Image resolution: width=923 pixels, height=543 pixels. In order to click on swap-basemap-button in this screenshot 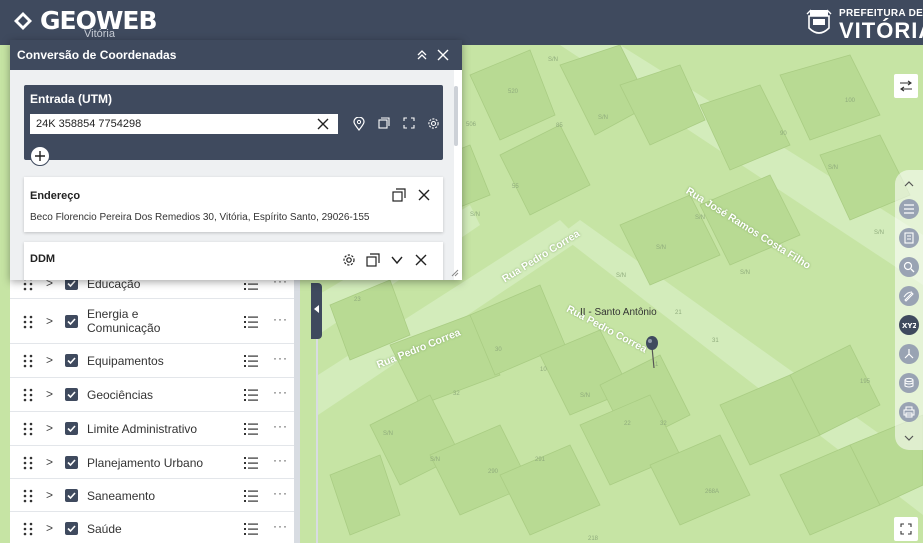, I will do `click(906, 86)`.